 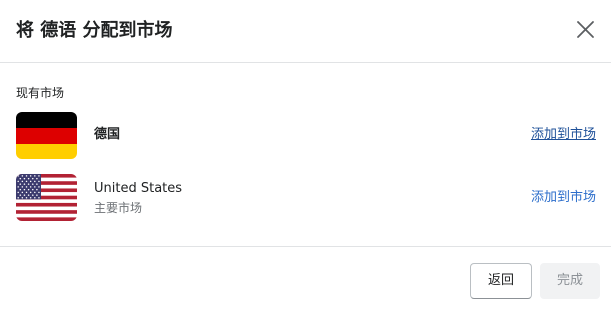 I want to click on united-states-flag-icon, so click(x=46, y=197).